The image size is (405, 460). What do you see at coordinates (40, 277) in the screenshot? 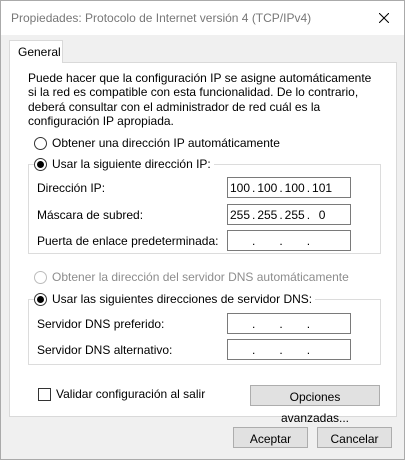
I see `radio-dns-auto` at bounding box center [40, 277].